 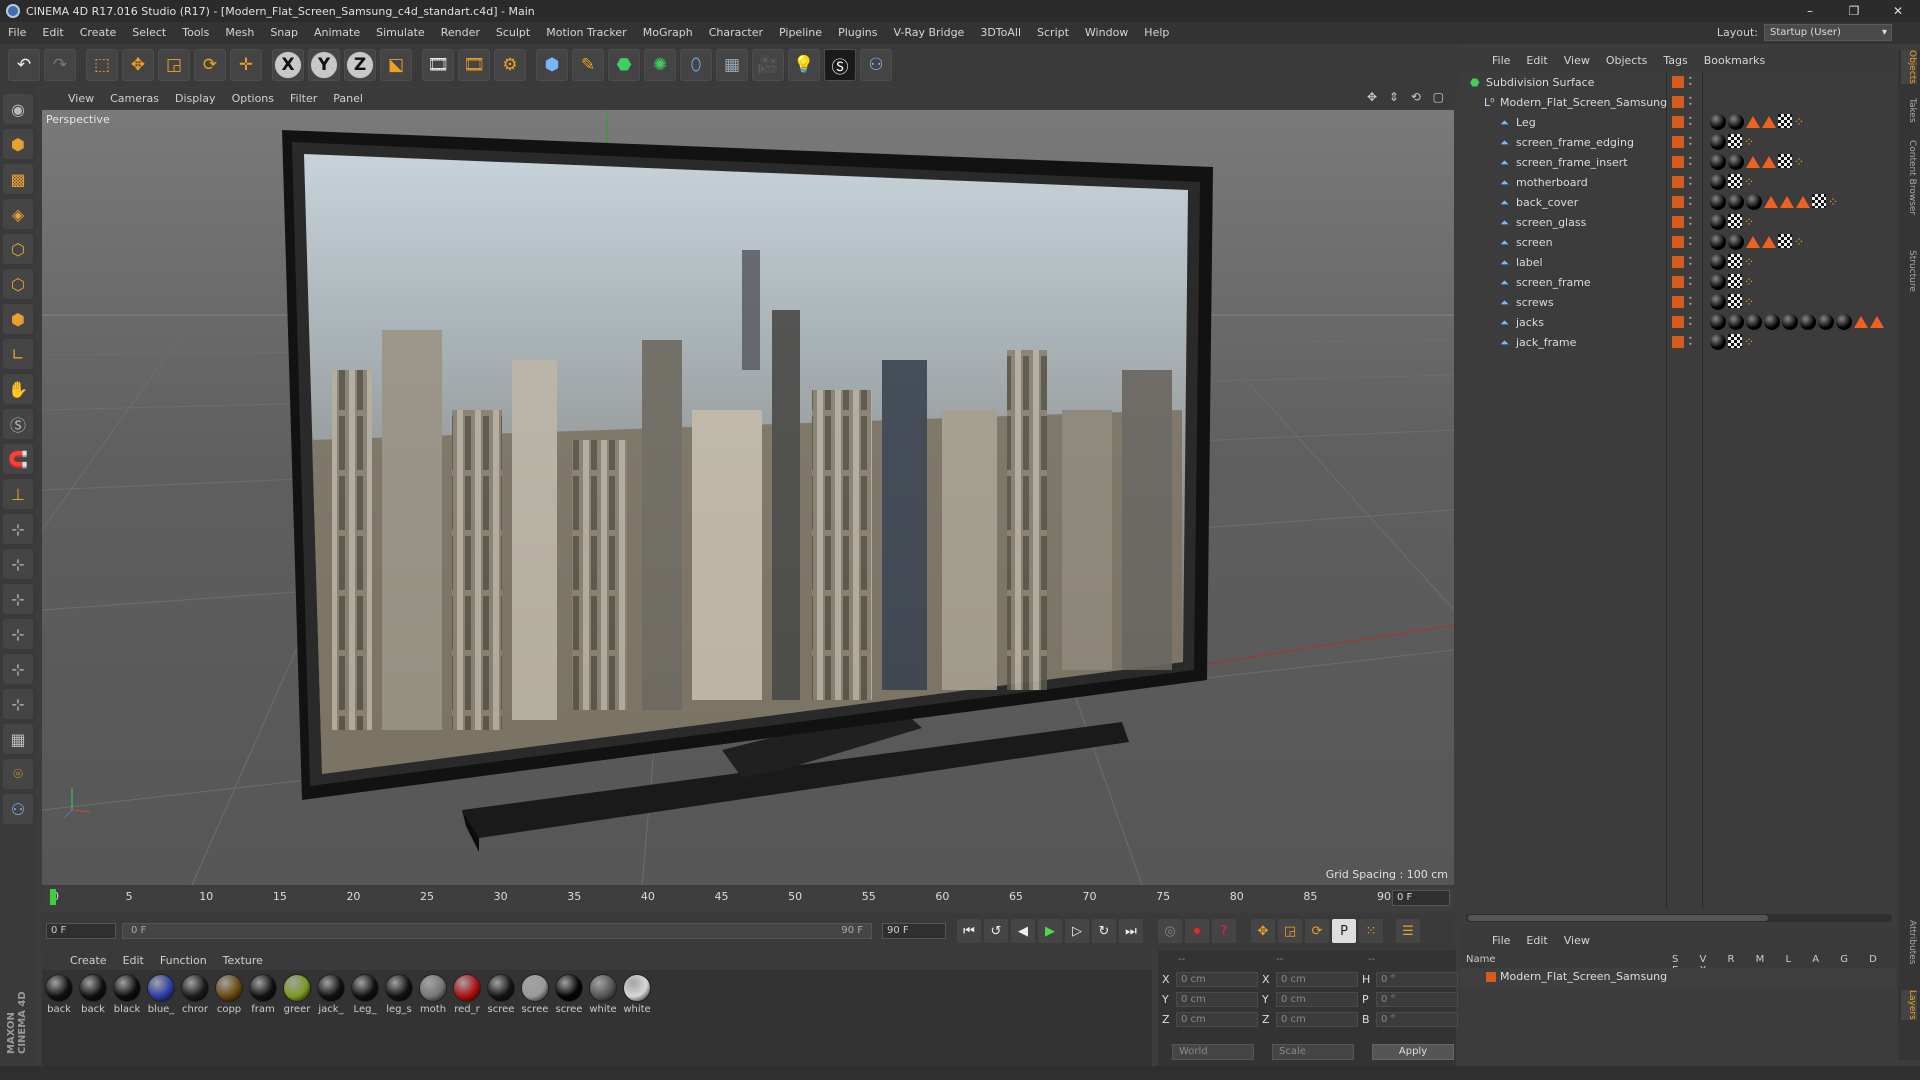 What do you see at coordinates (1000, 33) in the screenshot?
I see `menu-item-3dtoall: 3DToAll` at bounding box center [1000, 33].